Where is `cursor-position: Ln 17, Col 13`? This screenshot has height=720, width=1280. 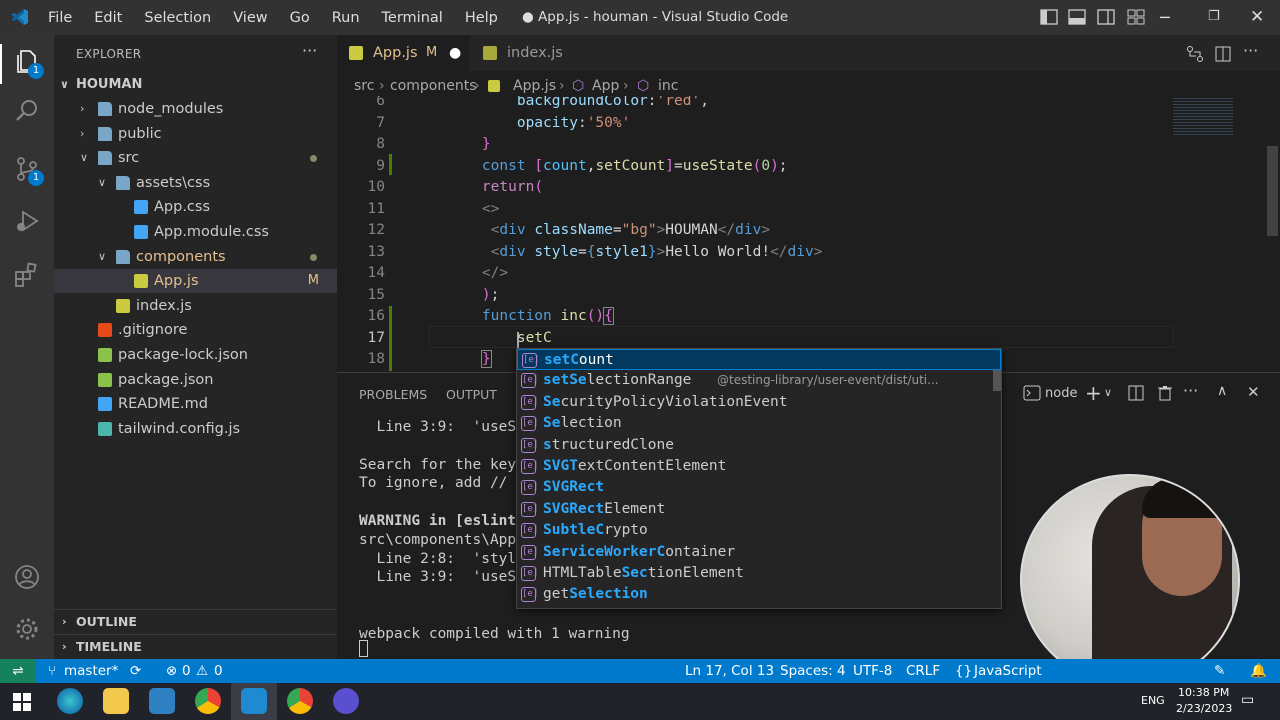
cursor-position: Ln 17, Col 13 is located at coordinates (729, 671).